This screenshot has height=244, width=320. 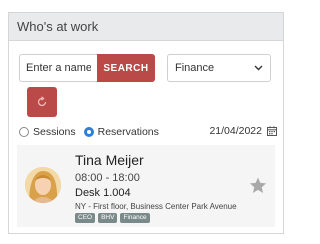 I want to click on star-icon, so click(x=258, y=185).